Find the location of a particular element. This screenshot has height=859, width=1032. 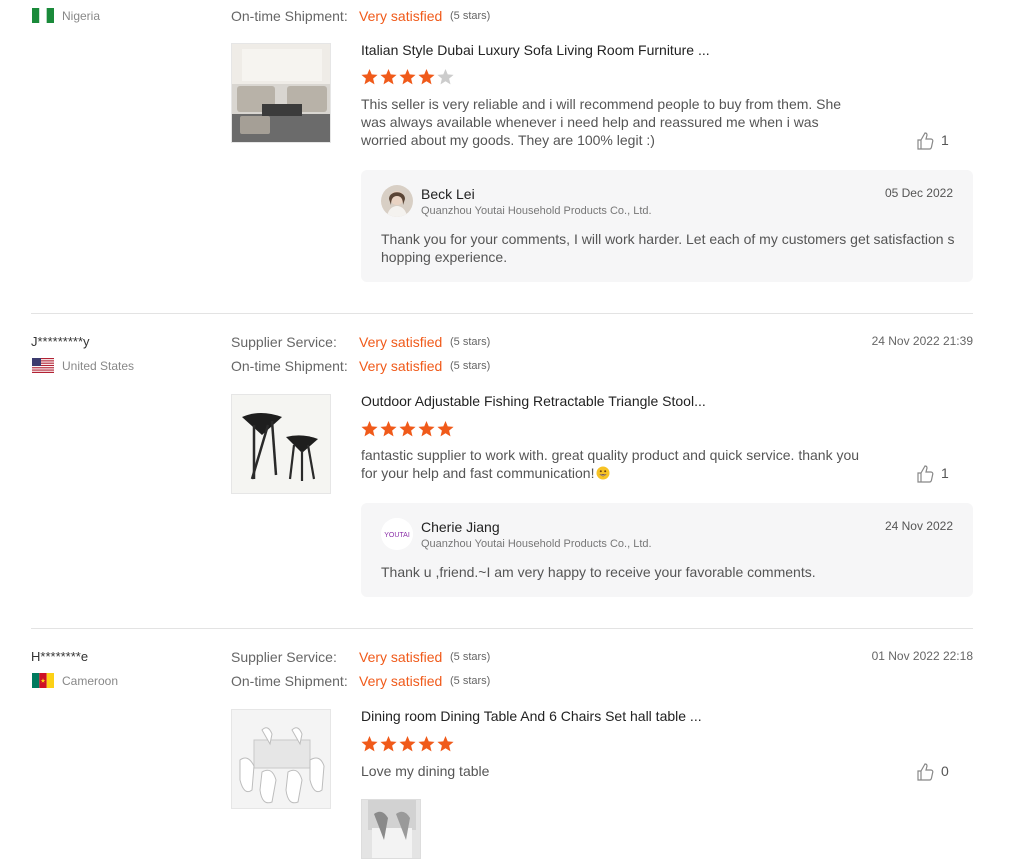

cameroon-flag-icon is located at coordinates (43, 680).